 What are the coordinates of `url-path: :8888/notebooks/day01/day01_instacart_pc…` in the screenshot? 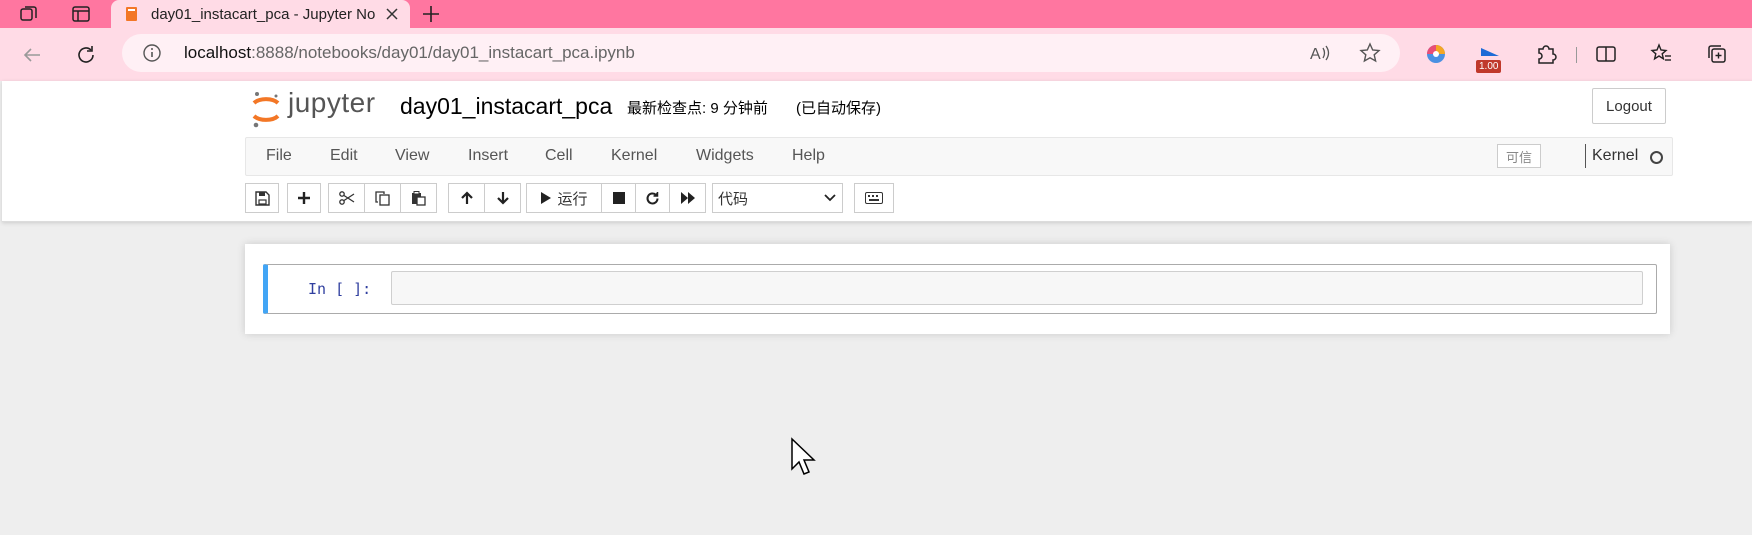 It's located at (443, 52).